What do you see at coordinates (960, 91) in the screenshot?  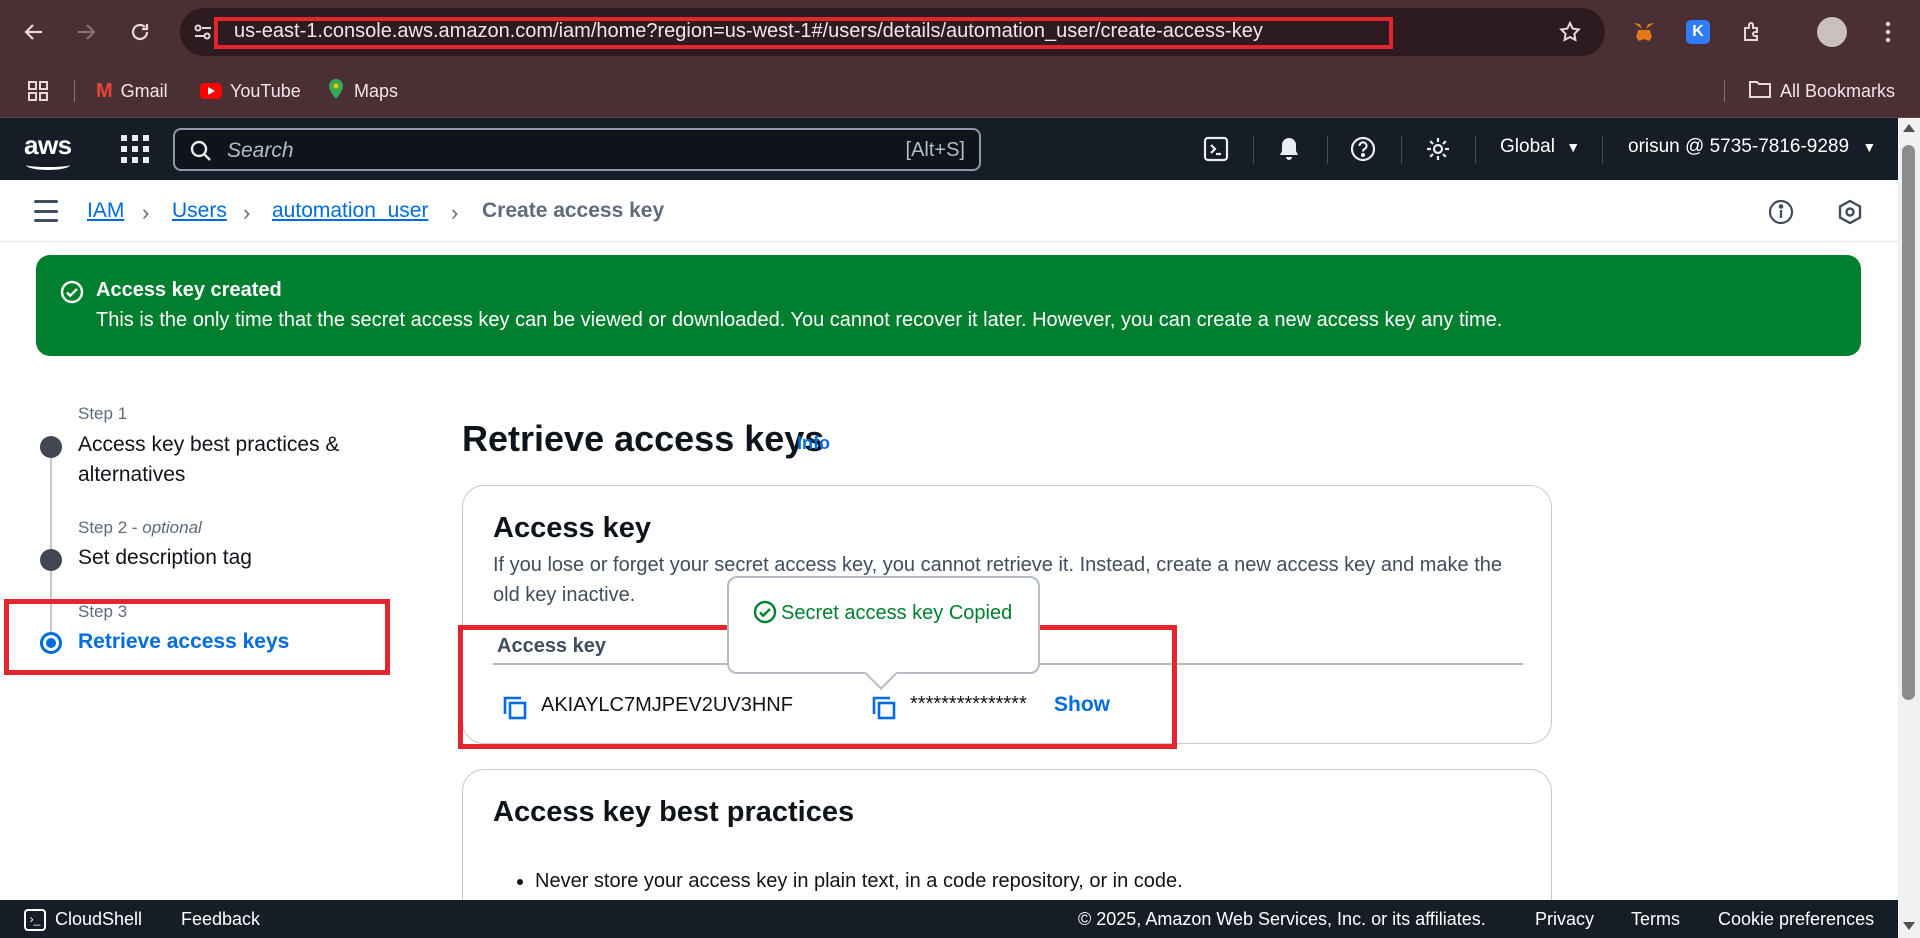 I see `bookmarks-bar: M Gmail YouTube Maps All Bookmarks` at bounding box center [960, 91].